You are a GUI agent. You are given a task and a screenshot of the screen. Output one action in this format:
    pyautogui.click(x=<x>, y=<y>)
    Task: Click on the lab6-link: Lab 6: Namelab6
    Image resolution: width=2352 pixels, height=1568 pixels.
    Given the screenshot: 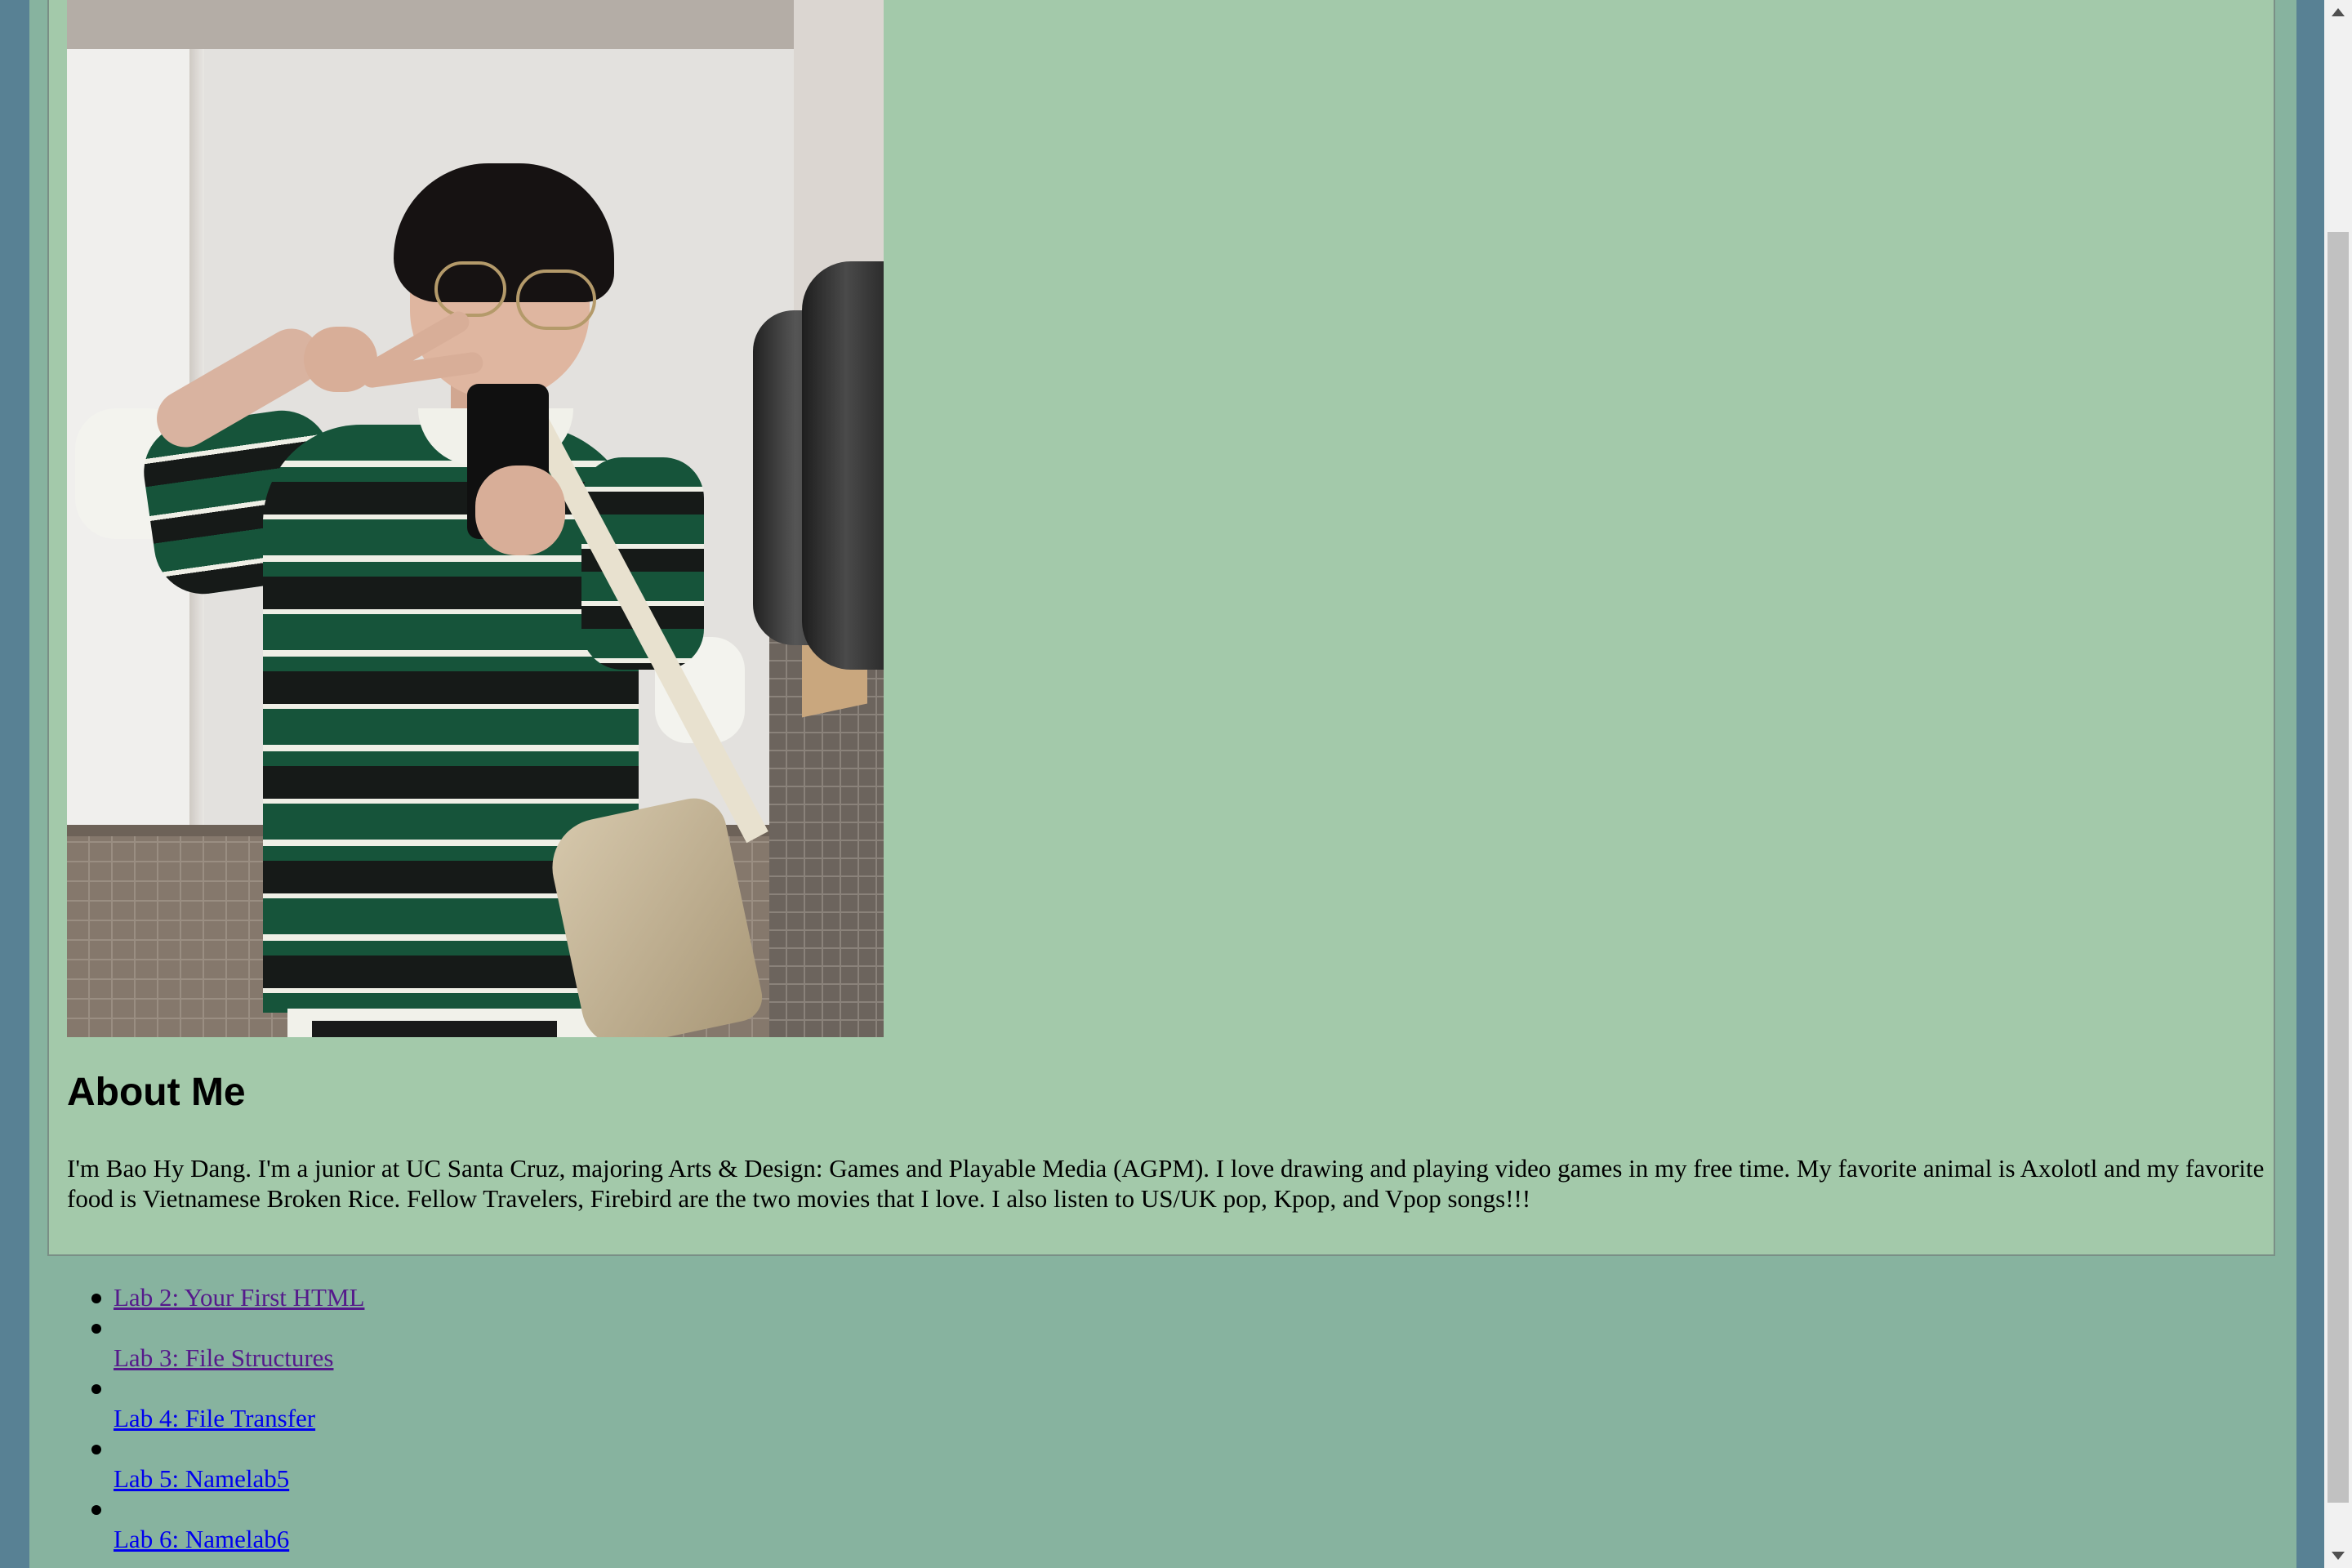 What is the action you would take?
    pyautogui.click(x=201, y=1539)
    